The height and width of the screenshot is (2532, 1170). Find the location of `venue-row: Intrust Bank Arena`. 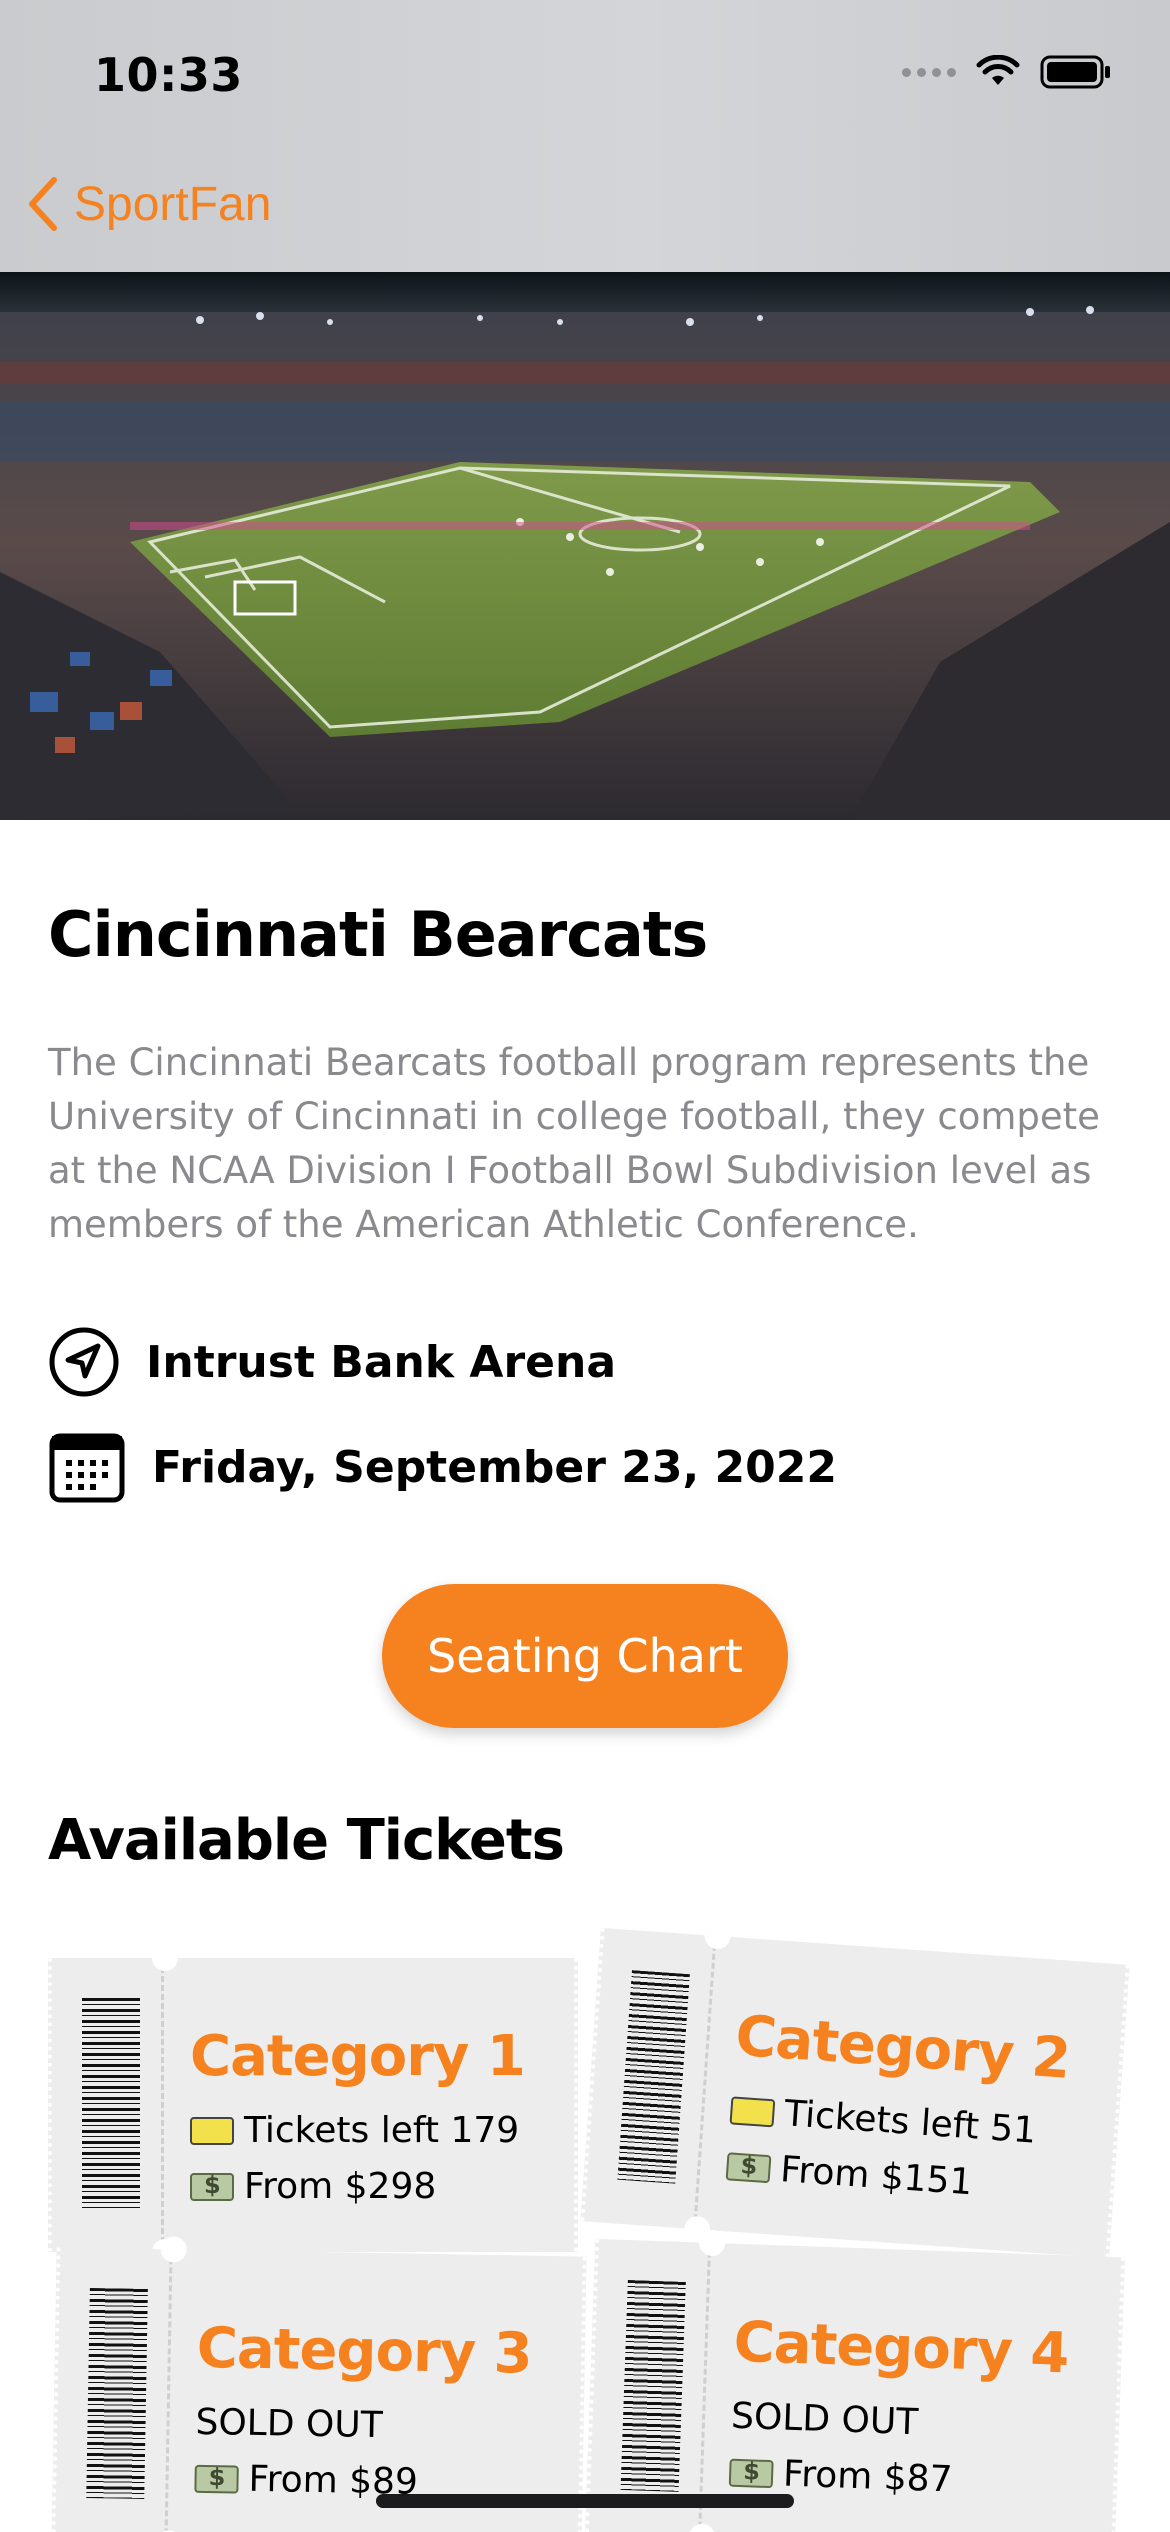

venue-row: Intrust Bank Arena is located at coordinates (332, 1362).